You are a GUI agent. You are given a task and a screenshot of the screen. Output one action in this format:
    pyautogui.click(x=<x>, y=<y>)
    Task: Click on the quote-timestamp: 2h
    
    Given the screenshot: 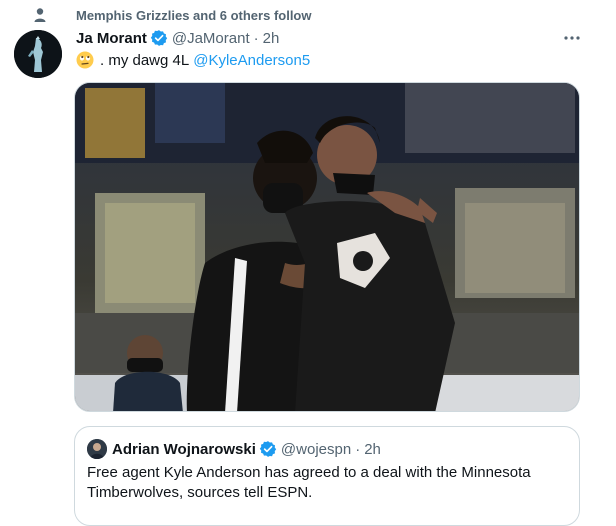 What is the action you would take?
    pyautogui.click(x=372, y=449)
    